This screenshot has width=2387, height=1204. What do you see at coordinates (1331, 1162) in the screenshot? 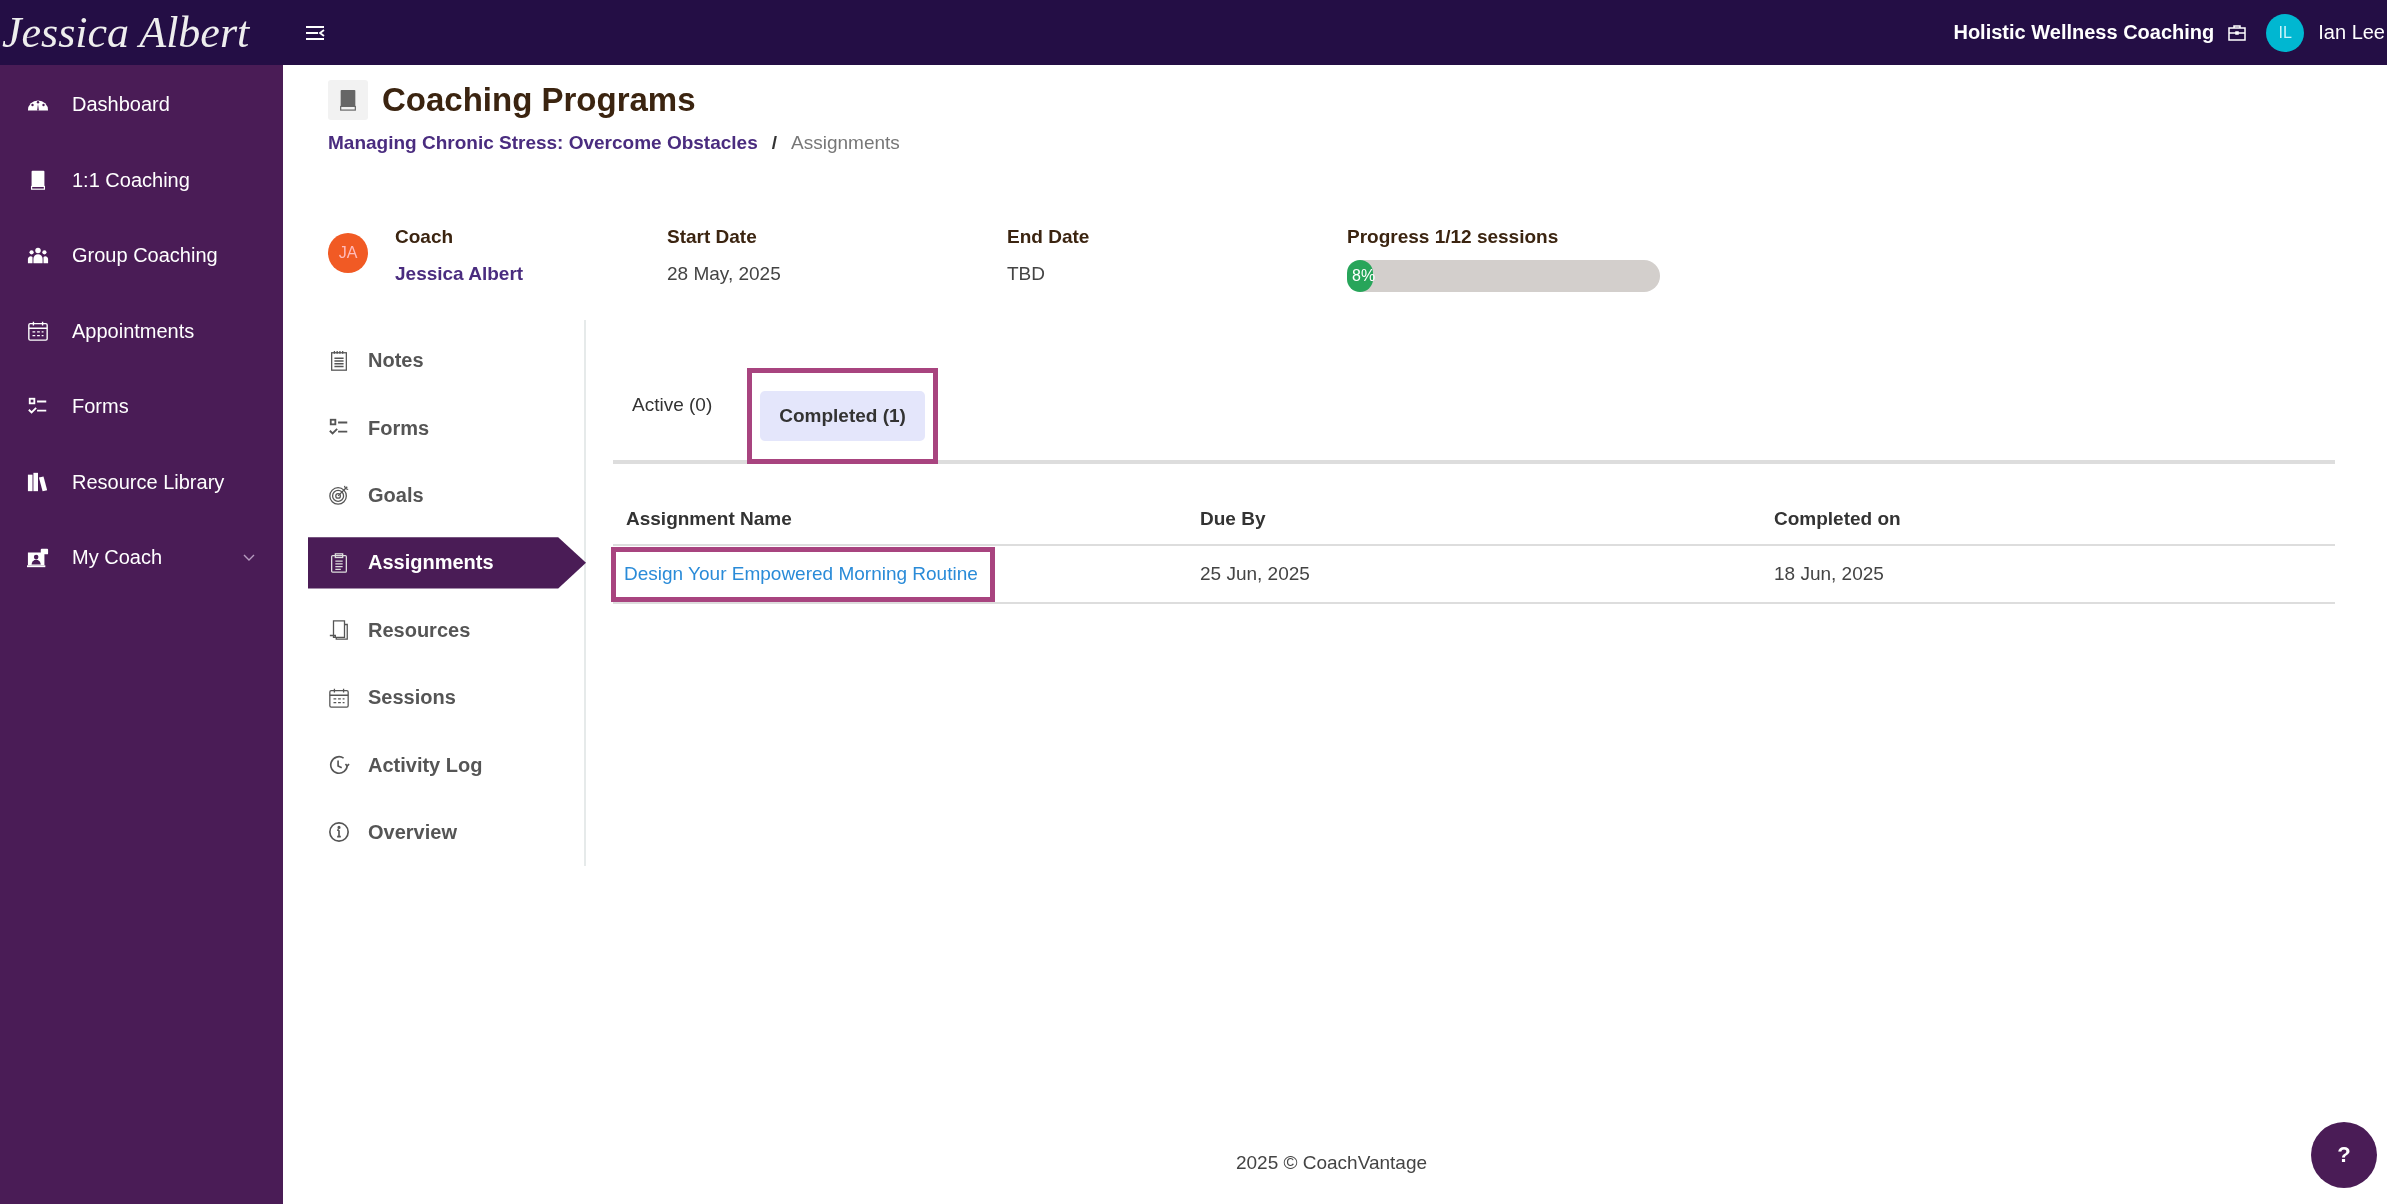
I see `copyright-text: 2025 © CoachVantage` at bounding box center [1331, 1162].